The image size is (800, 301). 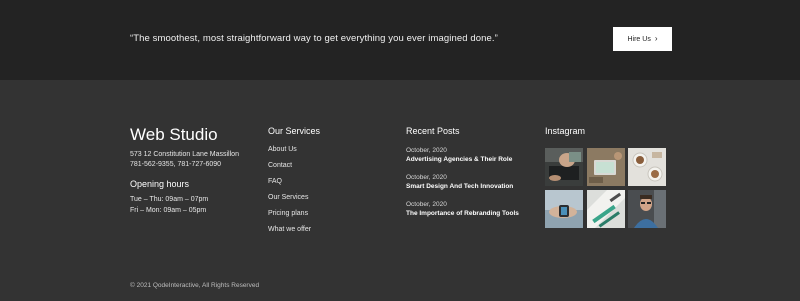 What do you see at coordinates (564, 208) in the screenshot?
I see `instagram-image-smartwatch` at bounding box center [564, 208].